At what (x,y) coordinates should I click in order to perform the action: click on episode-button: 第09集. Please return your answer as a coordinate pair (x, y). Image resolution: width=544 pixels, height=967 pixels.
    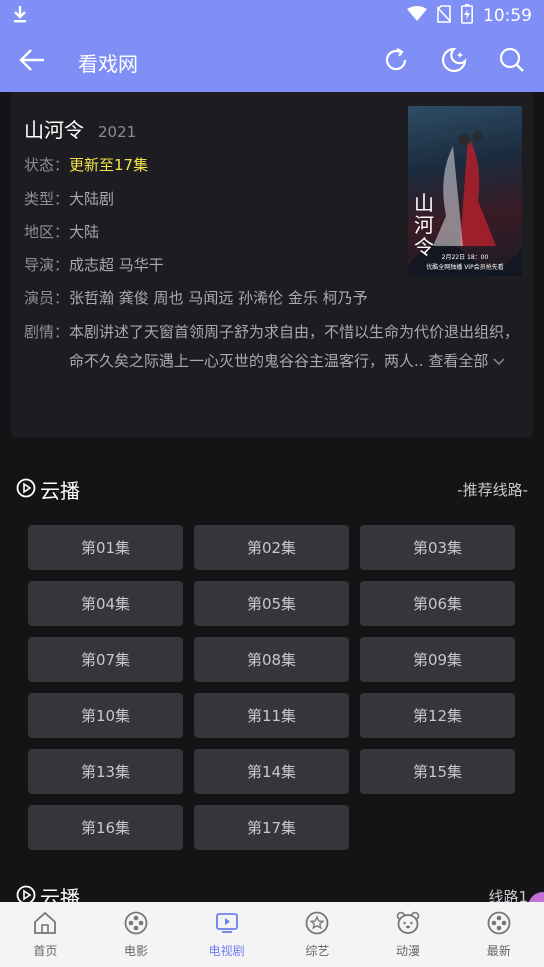
    Looking at the image, I should click on (437, 659).